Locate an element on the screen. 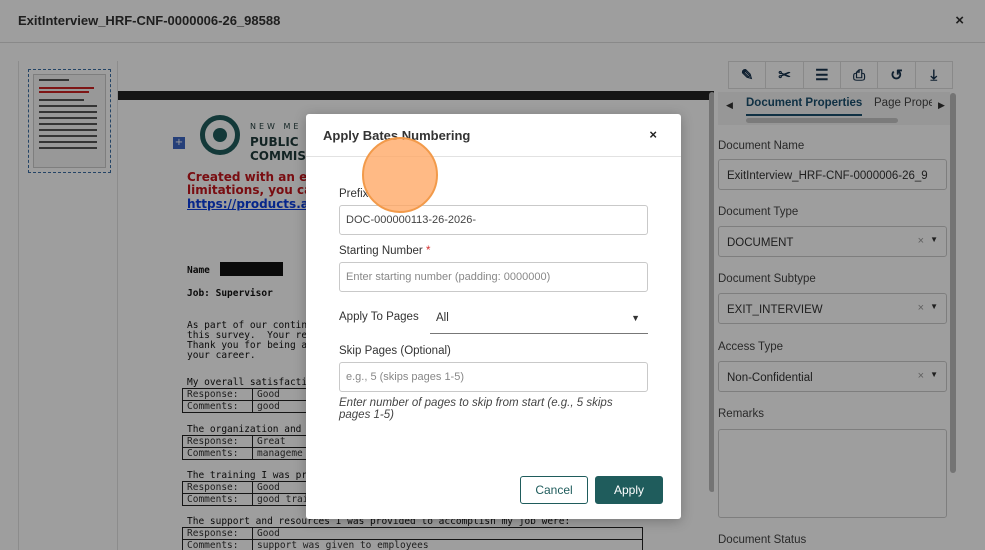  apply-to-pages-select: All ▼ is located at coordinates (539, 319).